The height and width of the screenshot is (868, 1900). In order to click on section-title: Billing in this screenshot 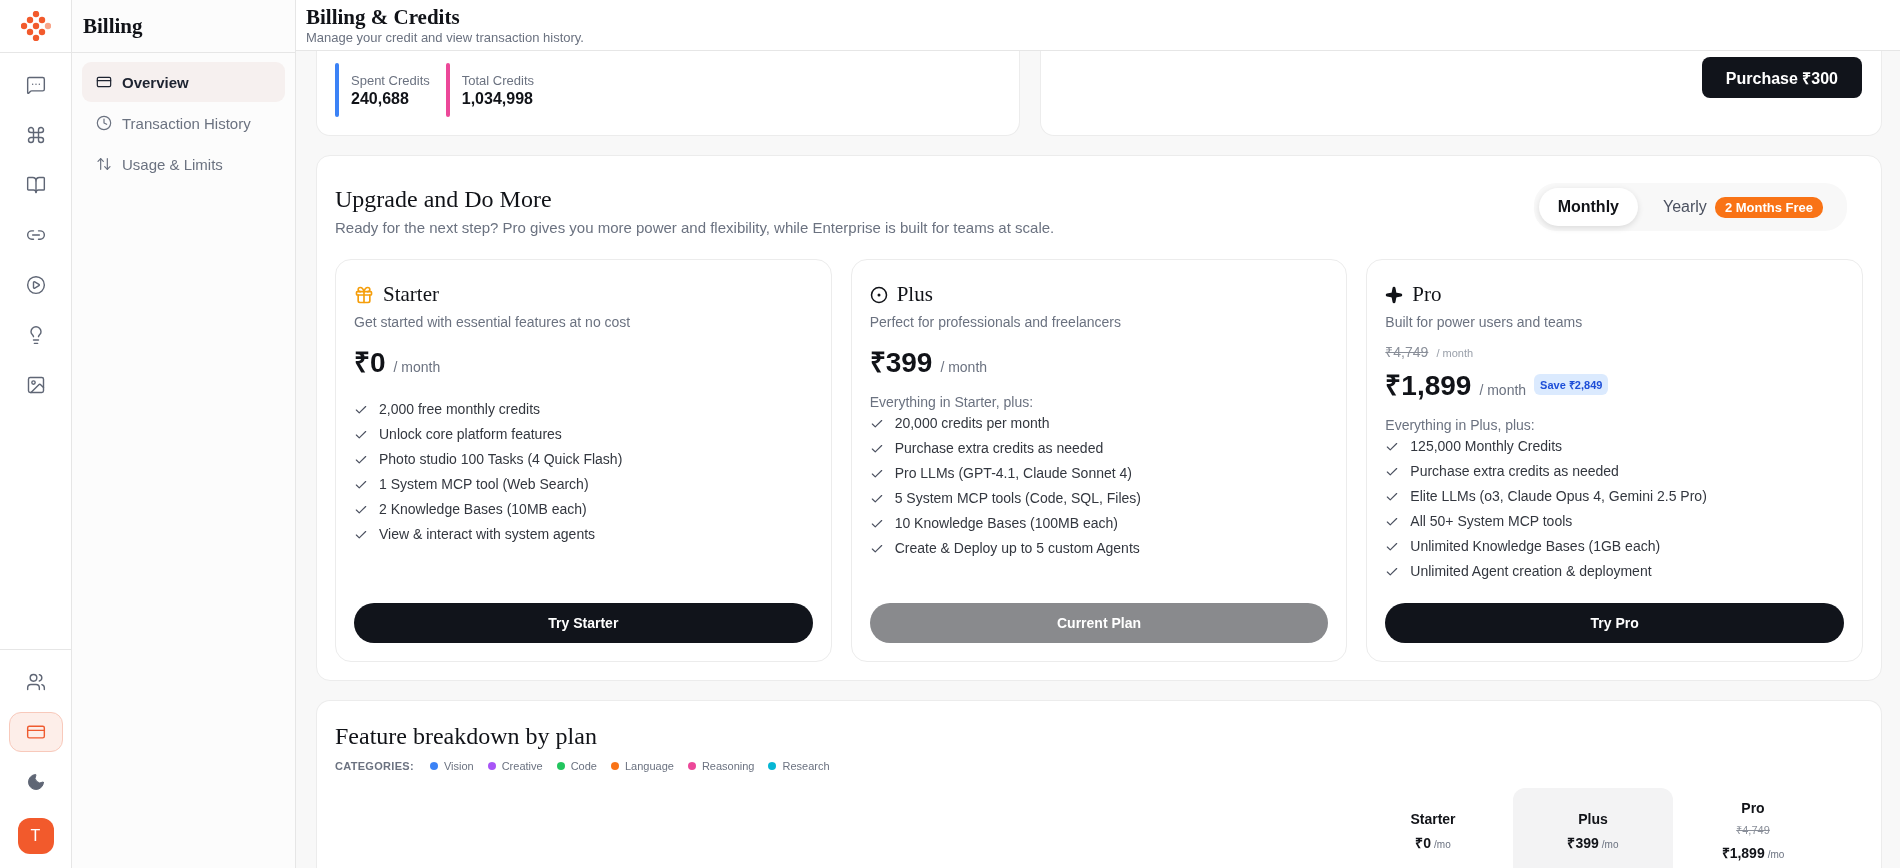, I will do `click(183, 26)`.